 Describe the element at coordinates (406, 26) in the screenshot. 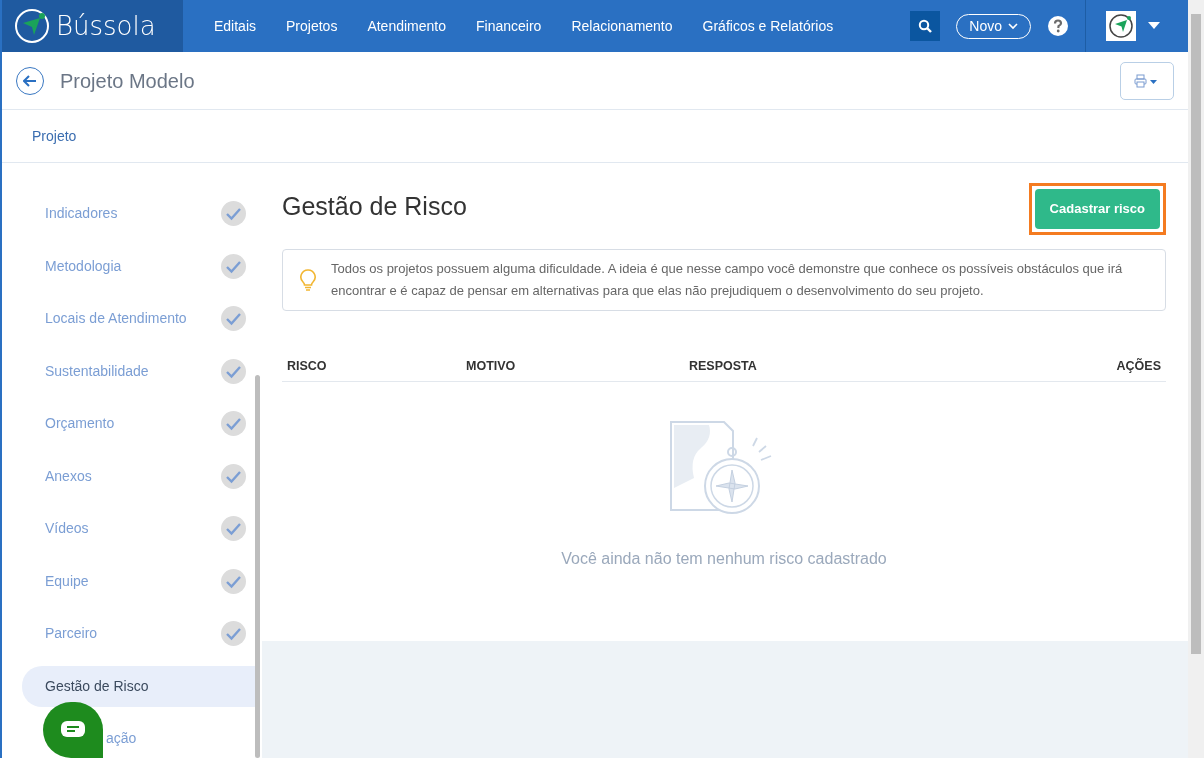

I see `nav-link: Atendimento` at that location.